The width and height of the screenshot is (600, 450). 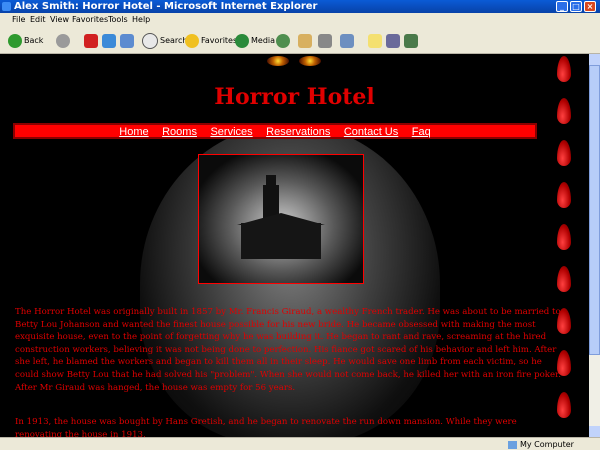 I want to click on media-label: Media, so click(x=263, y=40).